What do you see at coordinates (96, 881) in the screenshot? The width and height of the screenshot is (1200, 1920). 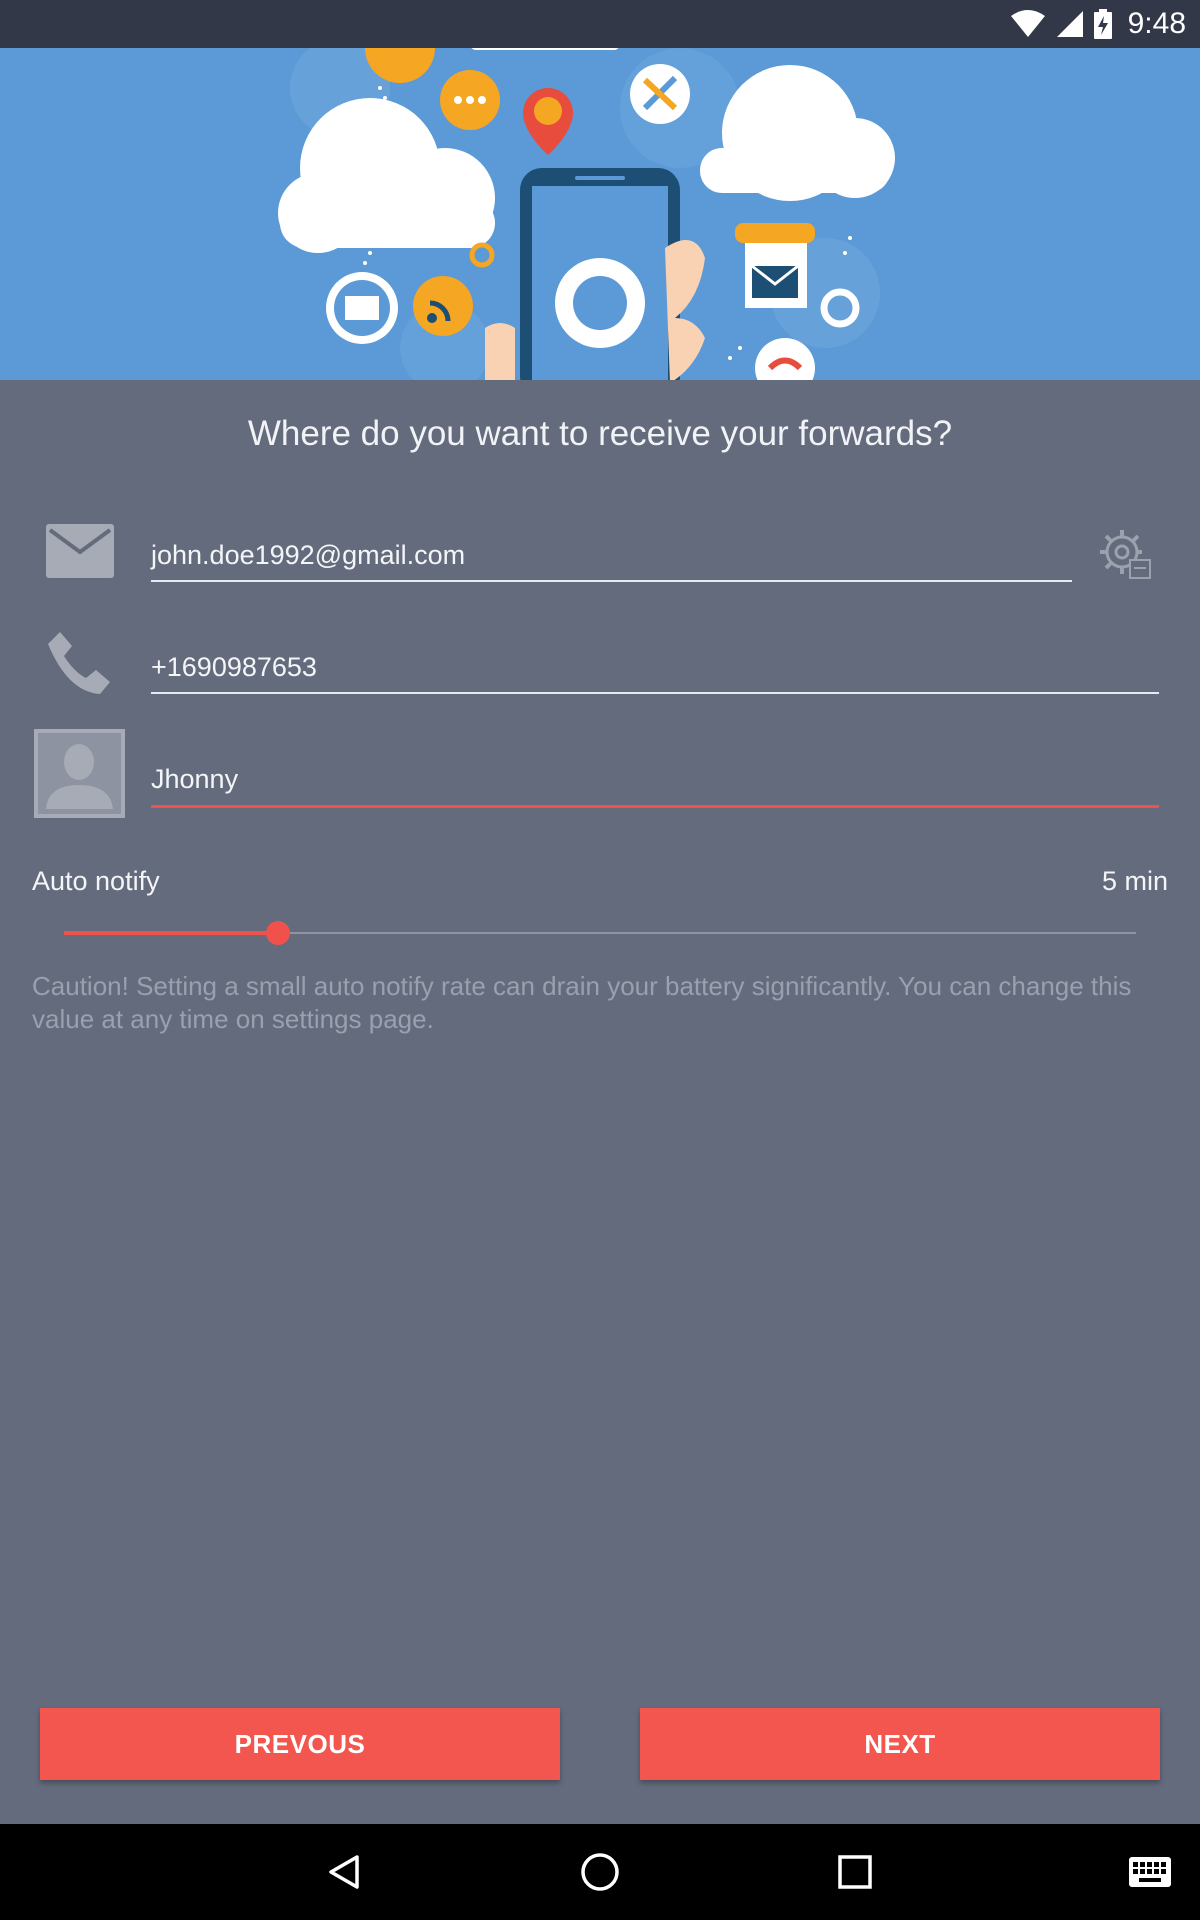 I see `auto-notify-label: Auto notify` at bounding box center [96, 881].